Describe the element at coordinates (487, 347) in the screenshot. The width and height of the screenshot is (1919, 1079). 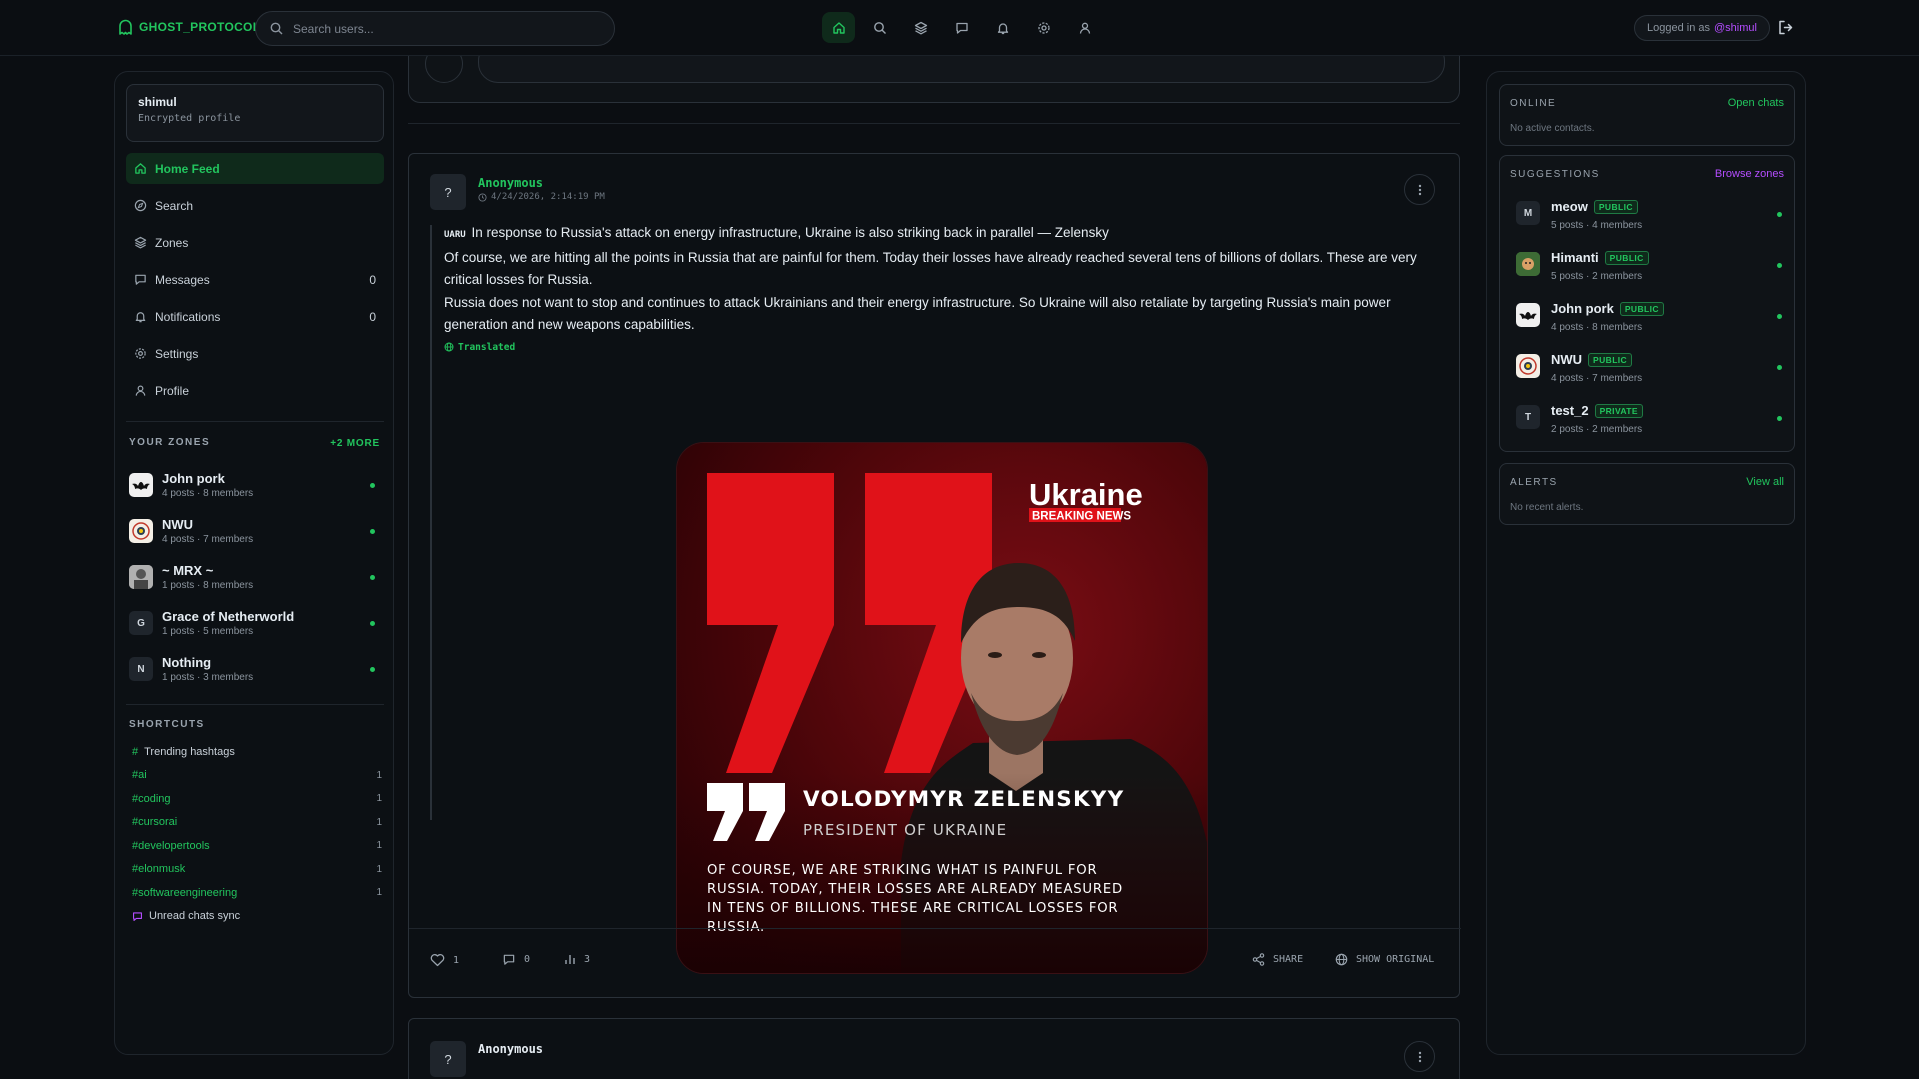
I see `translated-label: Translated` at that location.